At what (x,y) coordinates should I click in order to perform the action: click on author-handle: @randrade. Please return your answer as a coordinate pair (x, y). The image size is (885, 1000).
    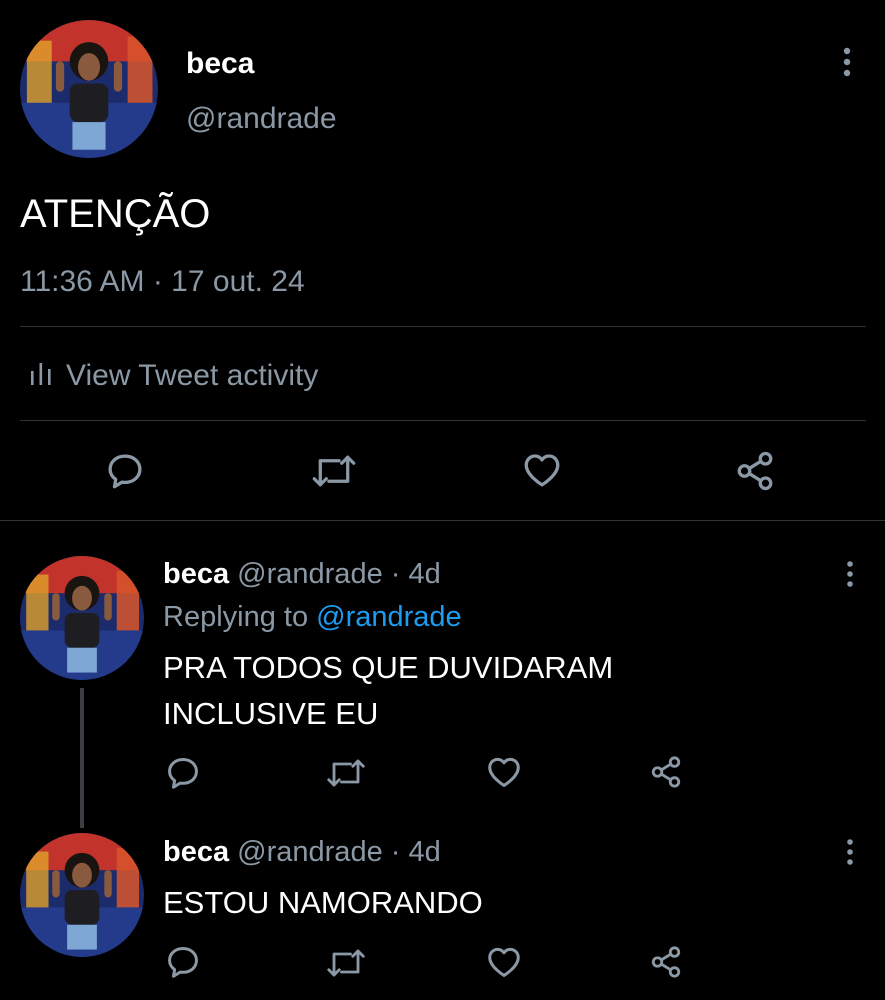
    Looking at the image, I should click on (261, 119).